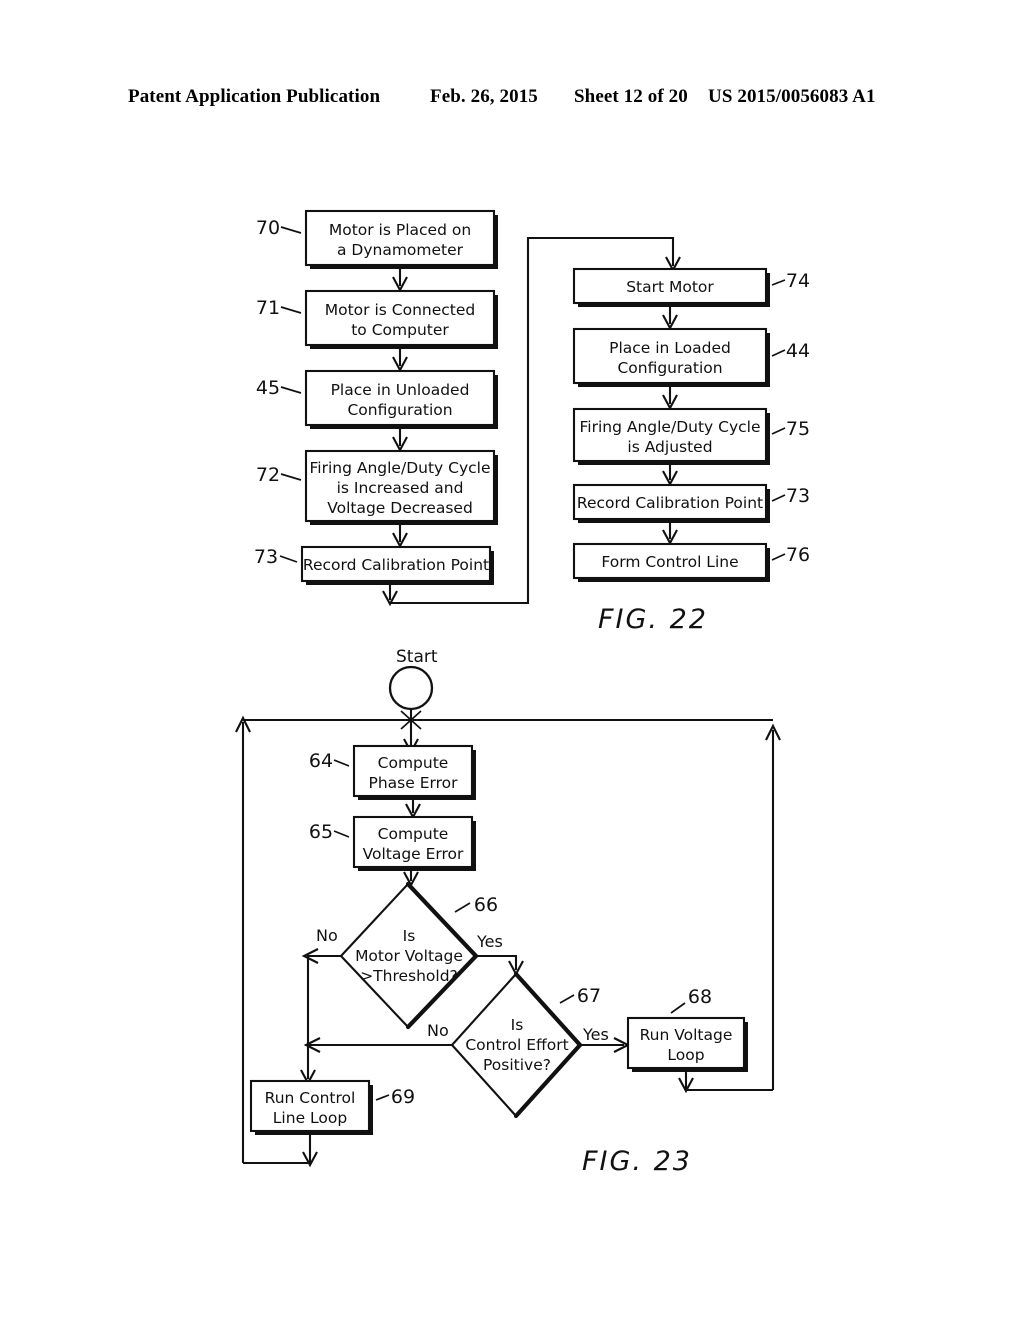 The width and height of the screenshot is (1024, 1320). Describe the element at coordinates (400, 488) in the screenshot. I see `fig22-box-72-line2: is Increased and` at that location.